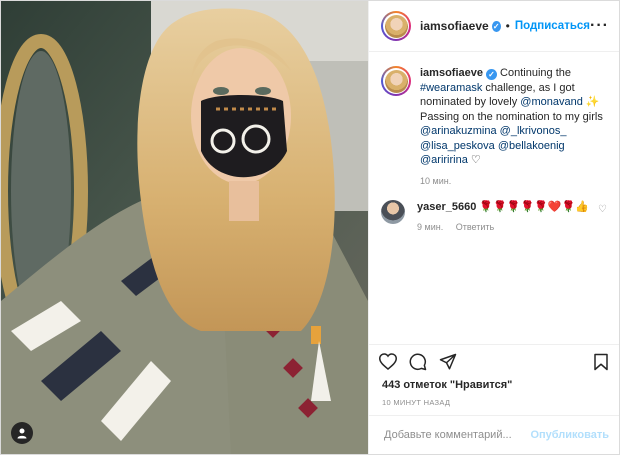 The width and height of the screenshot is (620, 455). I want to click on comment-username: yaser_5660, so click(446, 207).